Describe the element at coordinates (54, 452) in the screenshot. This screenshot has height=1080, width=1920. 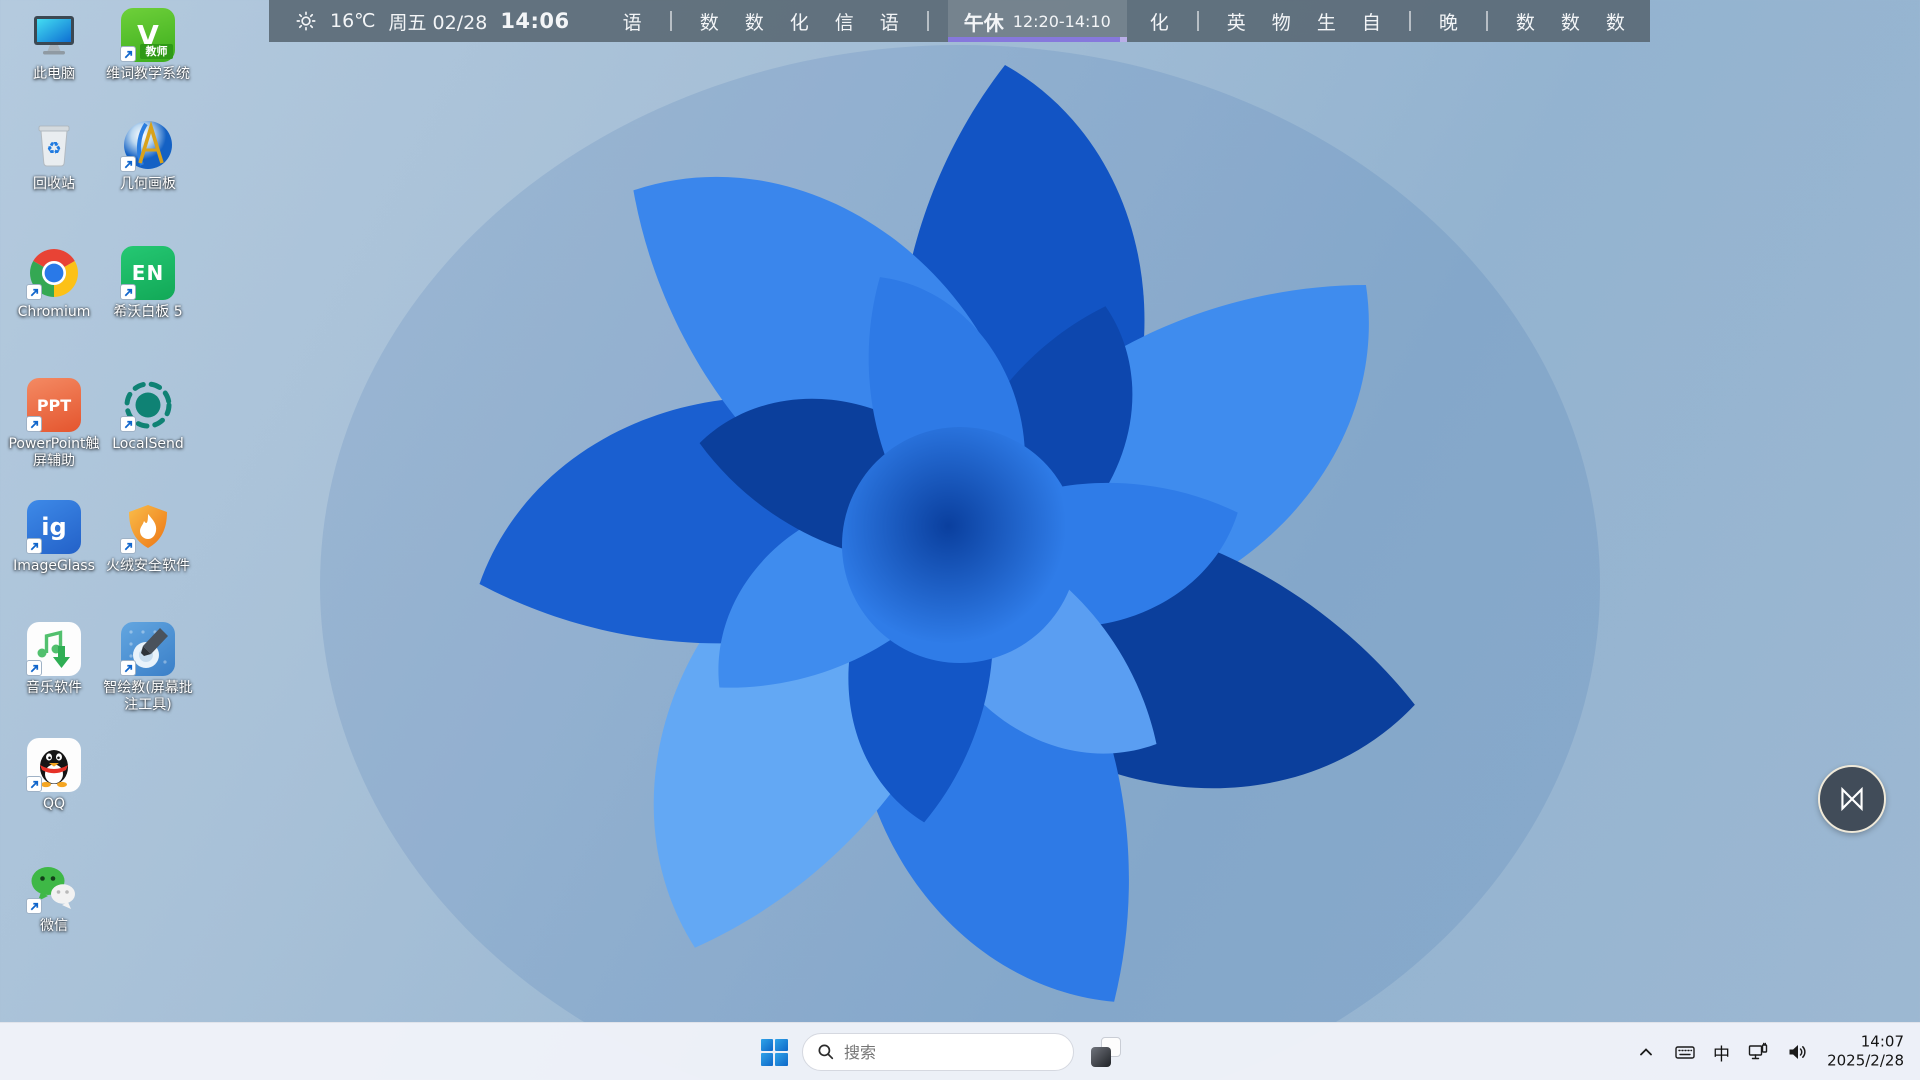
I see `desktop-icon-label: PowerPoint触屏辅助` at that location.